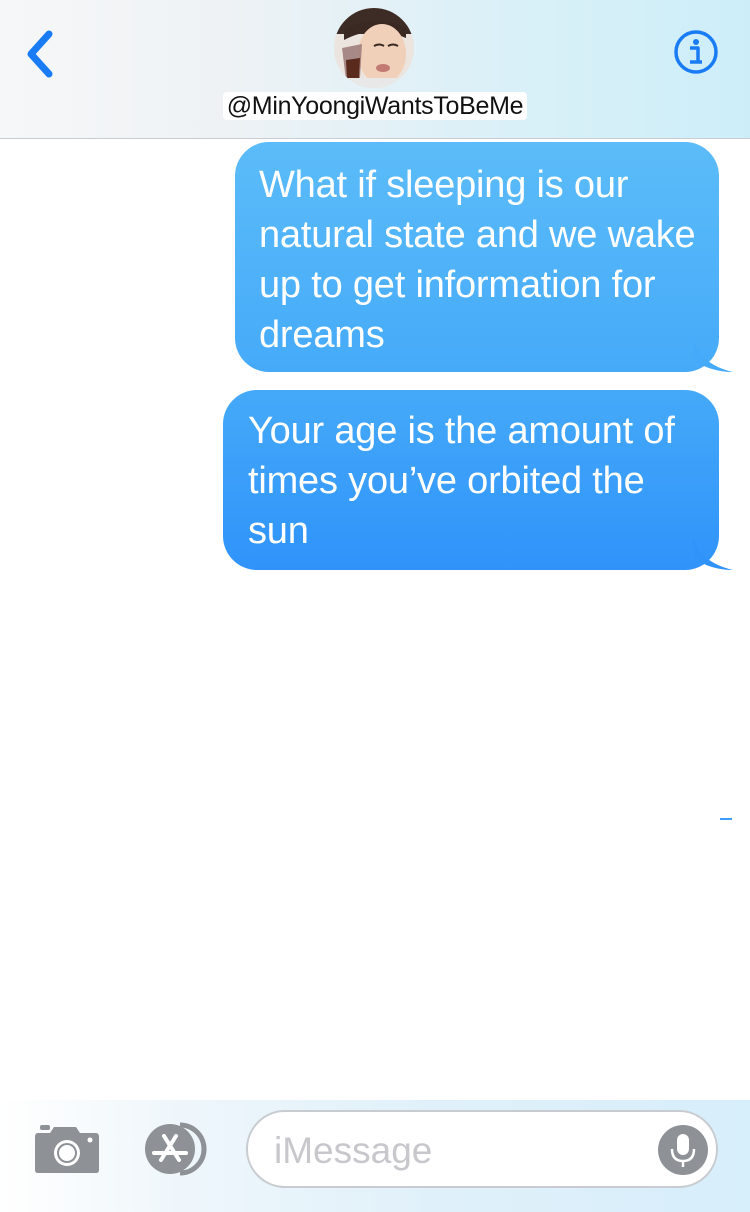 This screenshot has height=1212, width=750. I want to click on camera-button, so click(67, 1149).